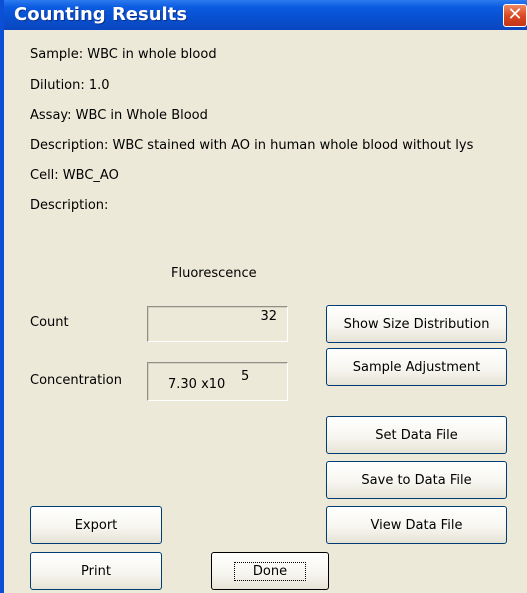 This screenshot has height=593, width=527. I want to click on title-bar: Counting Results, so click(265, 15).